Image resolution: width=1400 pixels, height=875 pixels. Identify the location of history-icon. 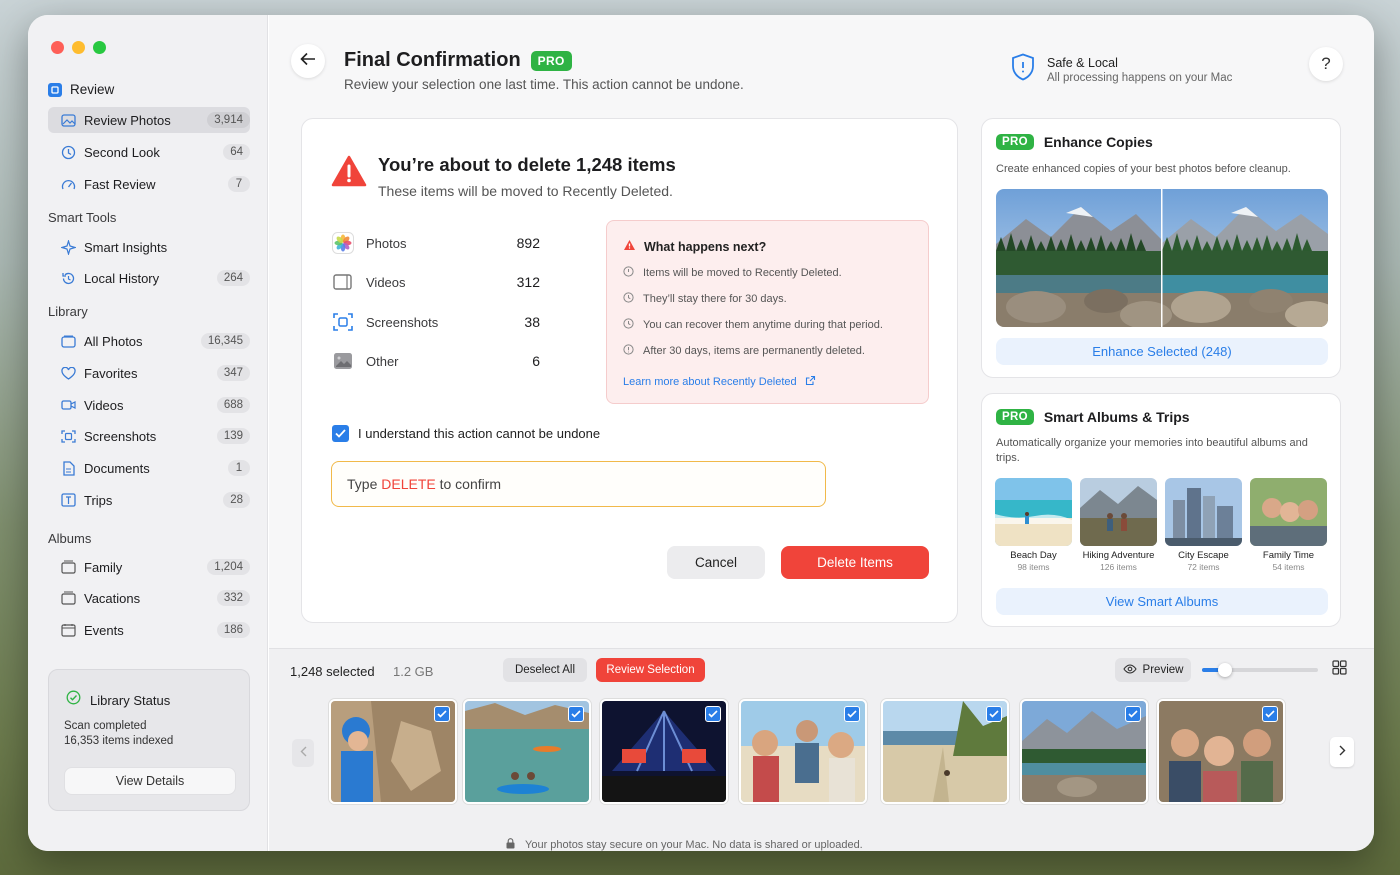
(68, 278).